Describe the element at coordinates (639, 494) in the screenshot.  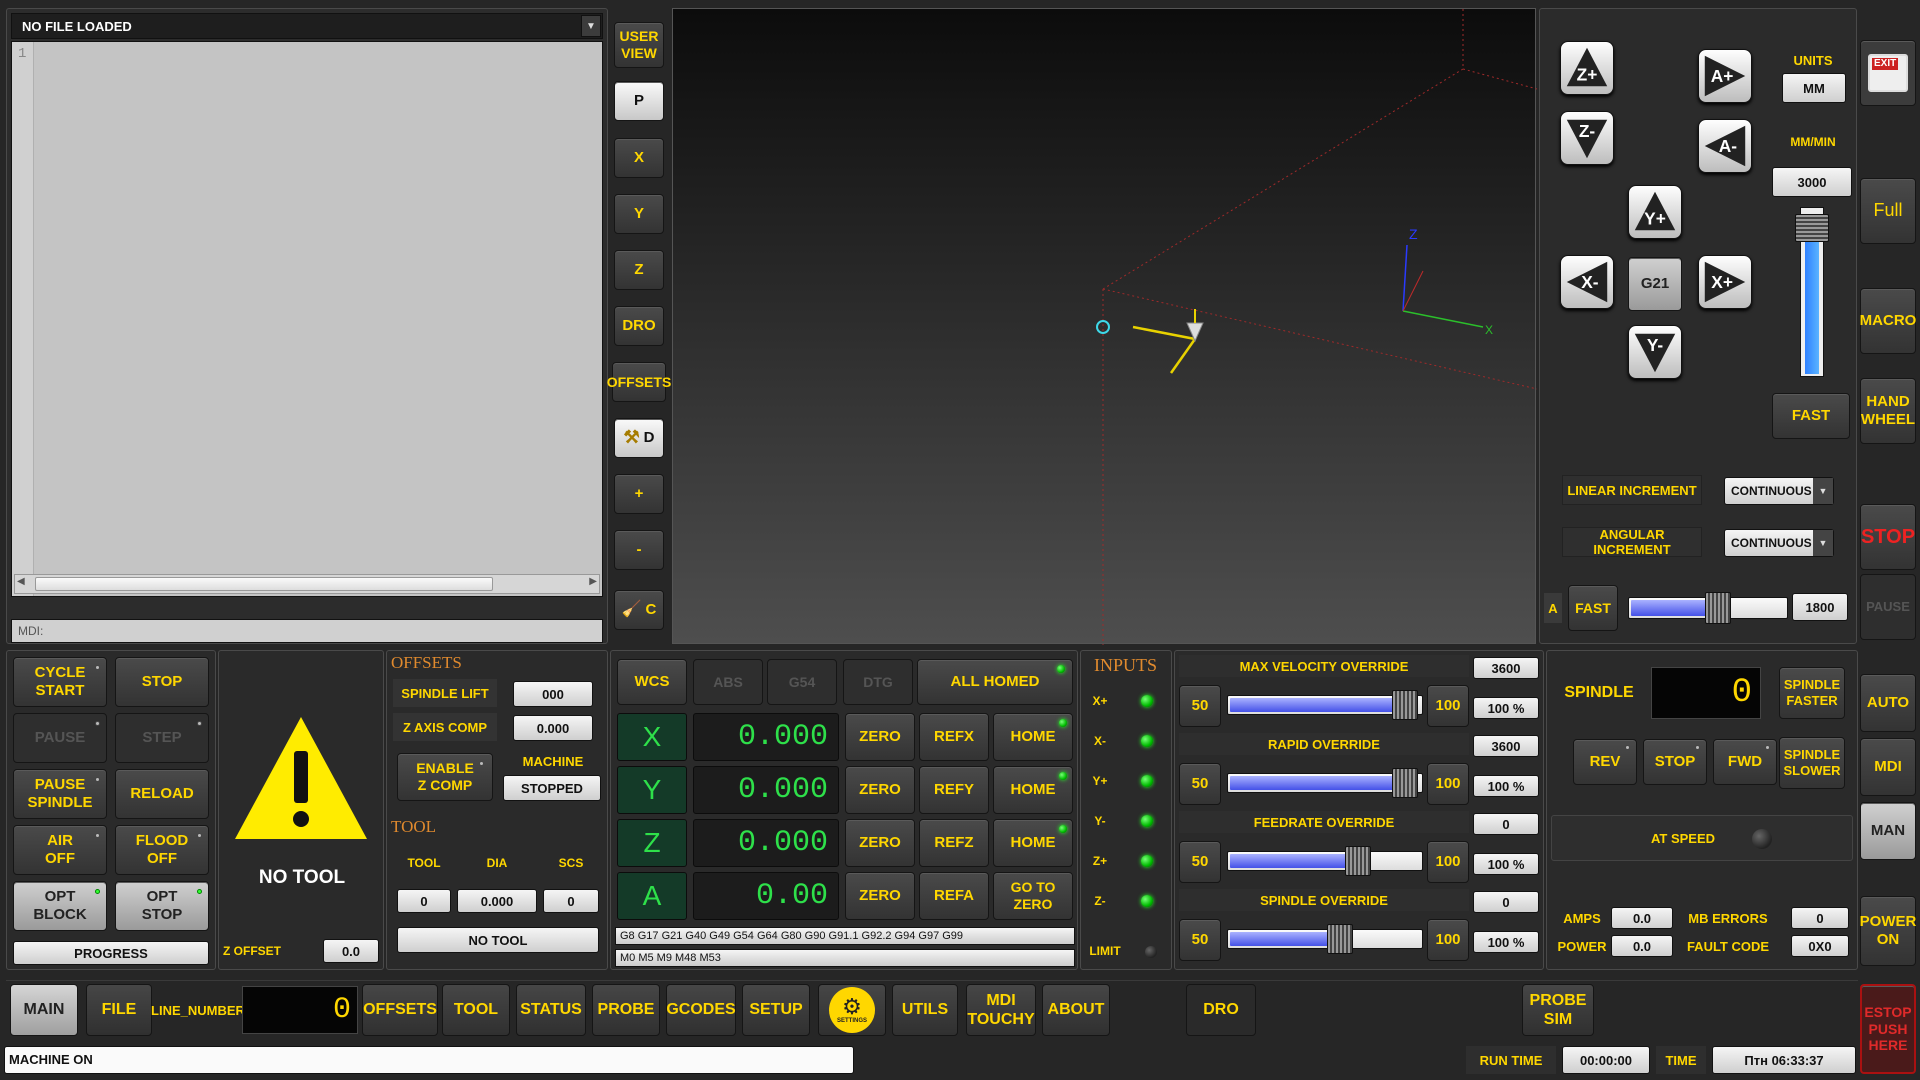
I see `zoom-in-button: +` at that location.